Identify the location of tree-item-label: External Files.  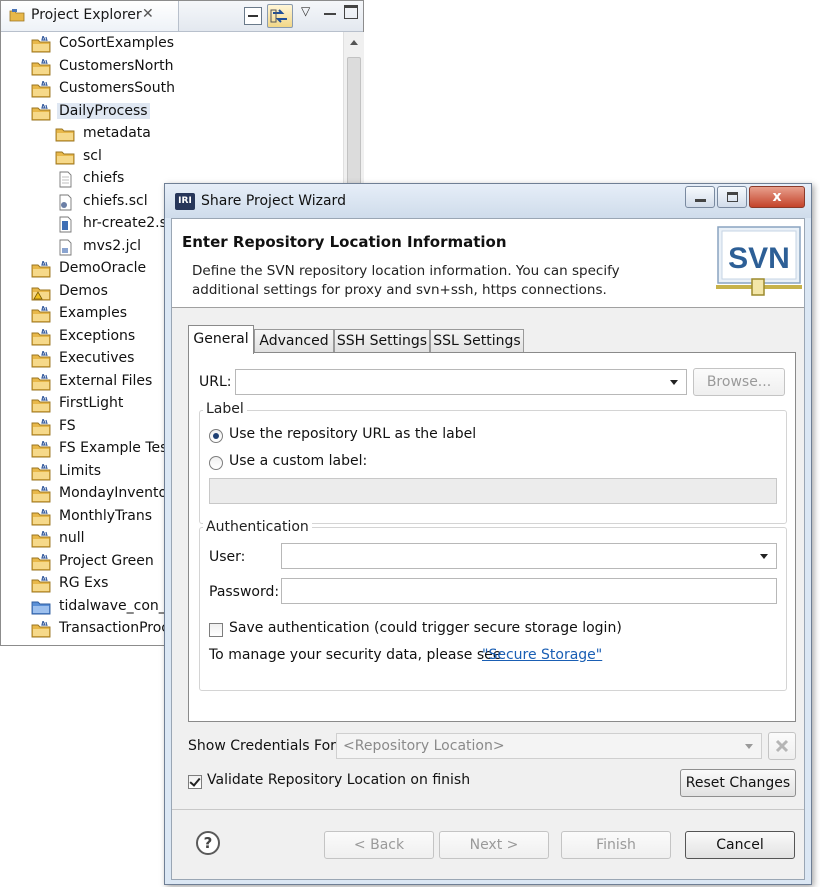
(106, 380).